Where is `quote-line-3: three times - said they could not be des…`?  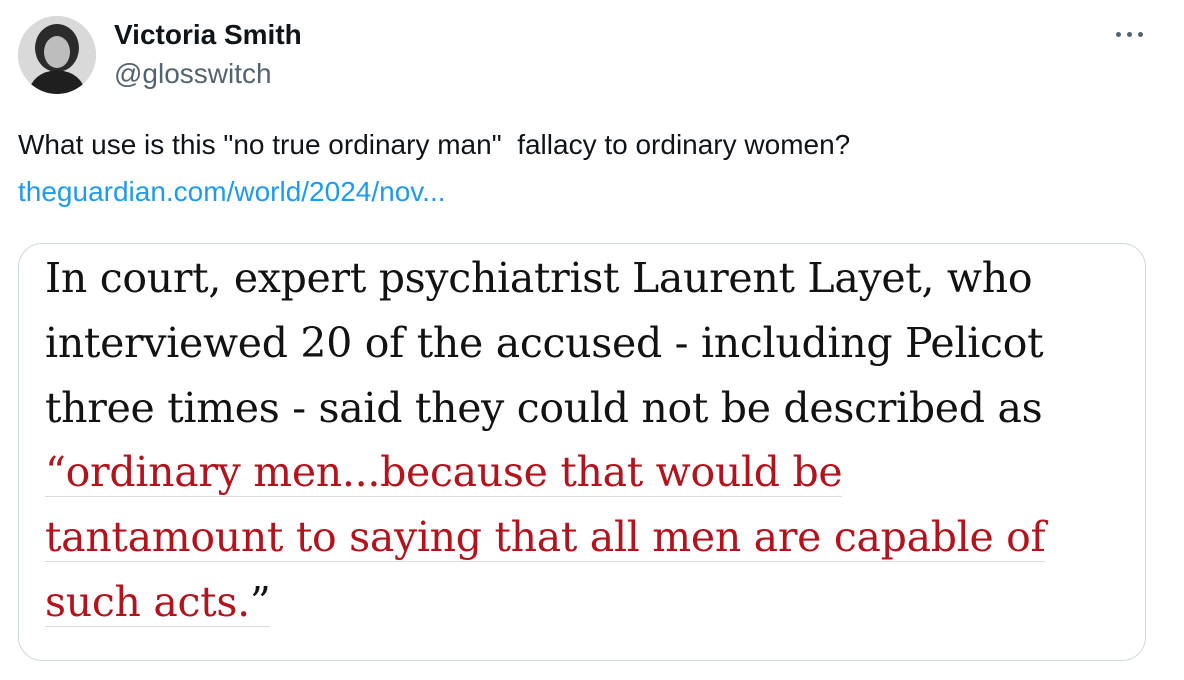 quote-line-3: three times - said they could not be des… is located at coordinates (544, 408).